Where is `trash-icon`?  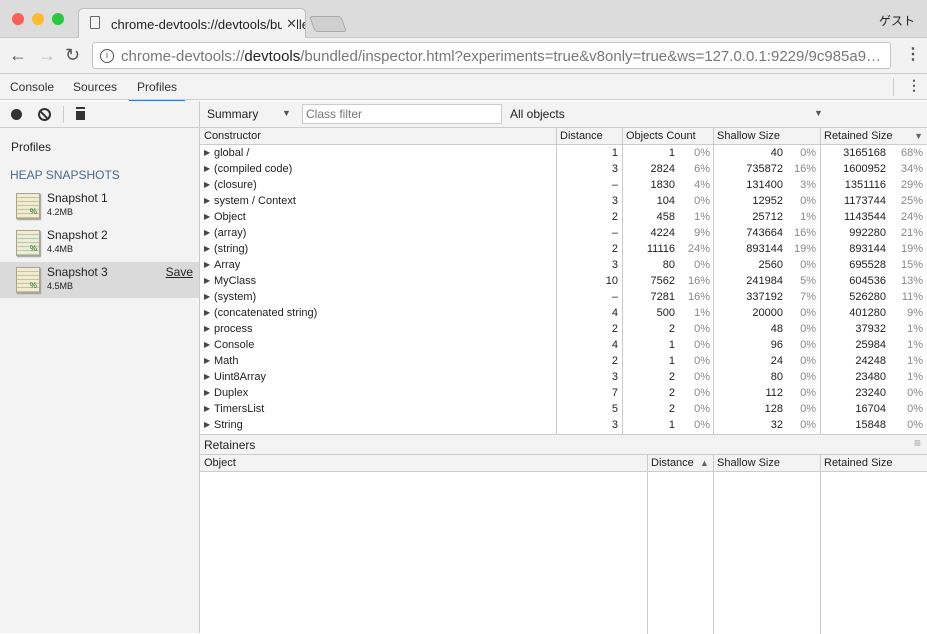
trash-icon is located at coordinates (80, 114).